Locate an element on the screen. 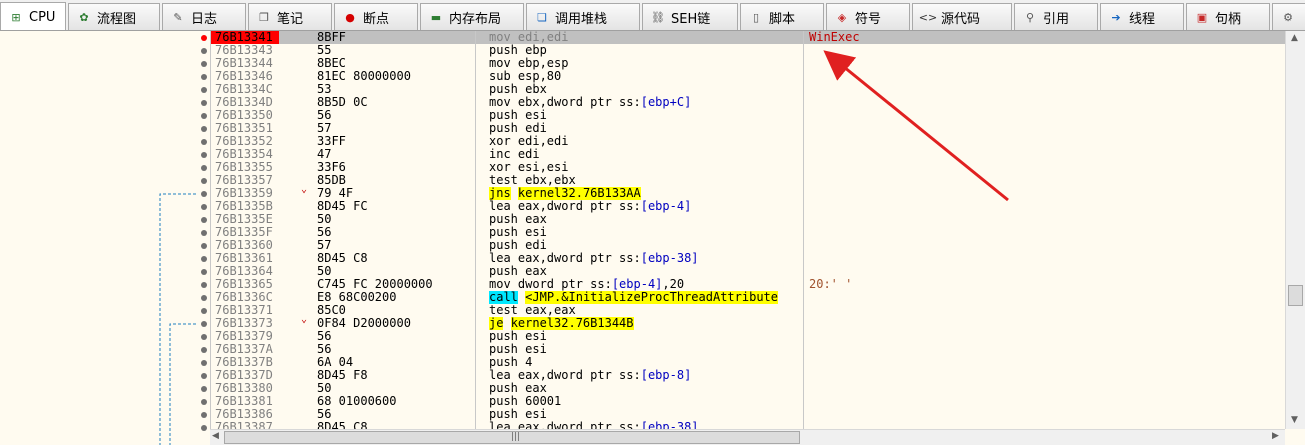 This screenshot has width=1305, height=445. scroll-down-button: ▼ is located at coordinates (1294, 420).